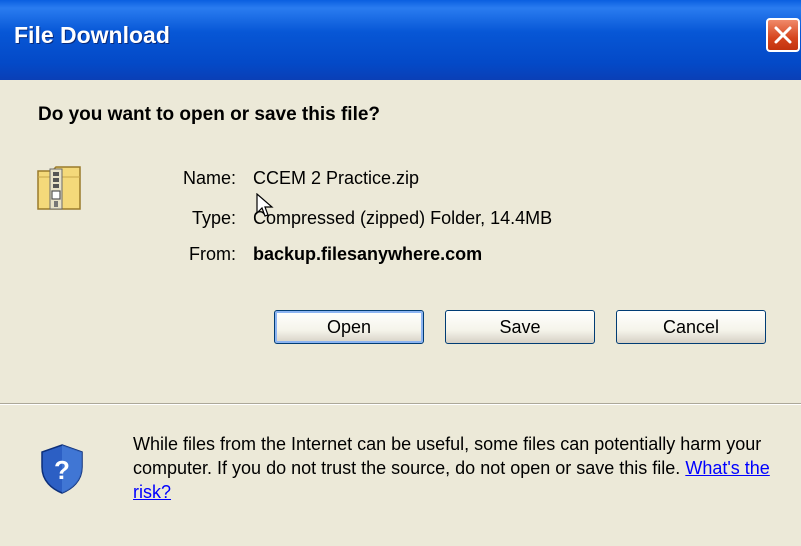 This screenshot has height=546, width=801. I want to click on shield-question-icon: ?, so click(62, 469).